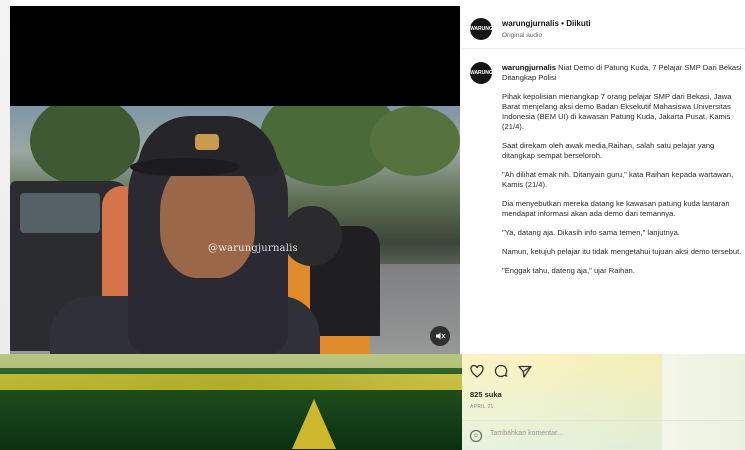  I want to click on overlay-yellow-band, so click(231, 382).